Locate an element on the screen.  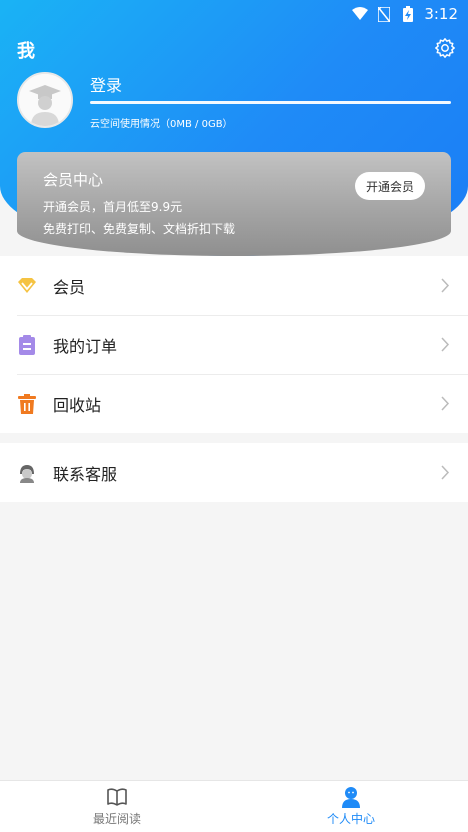
graduate-avatar-icon is located at coordinates (45, 100).